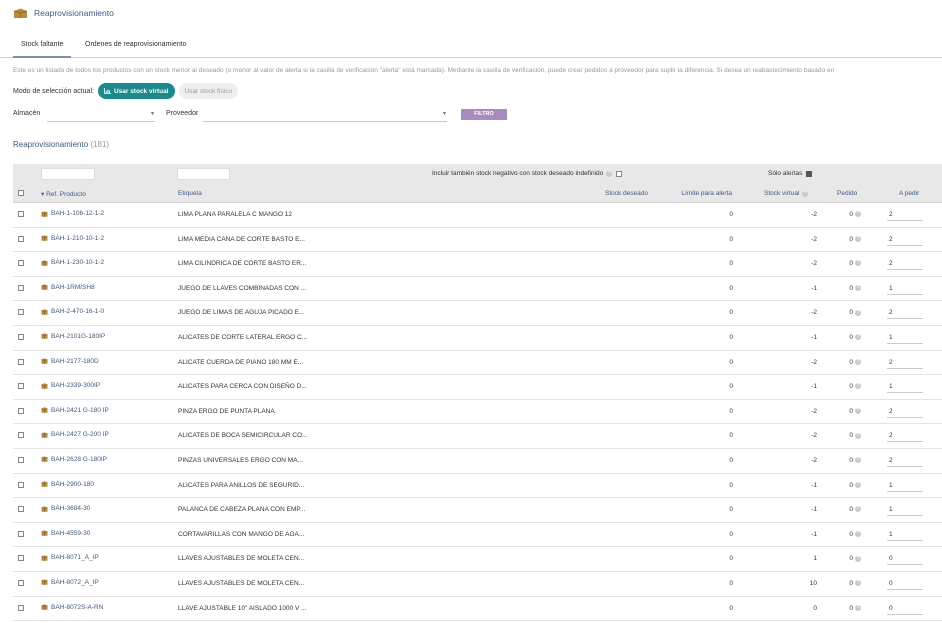  Describe the element at coordinates (42, 47) in the screenshot. I see `tab-stock-faltante: Stock faltante` at that location.